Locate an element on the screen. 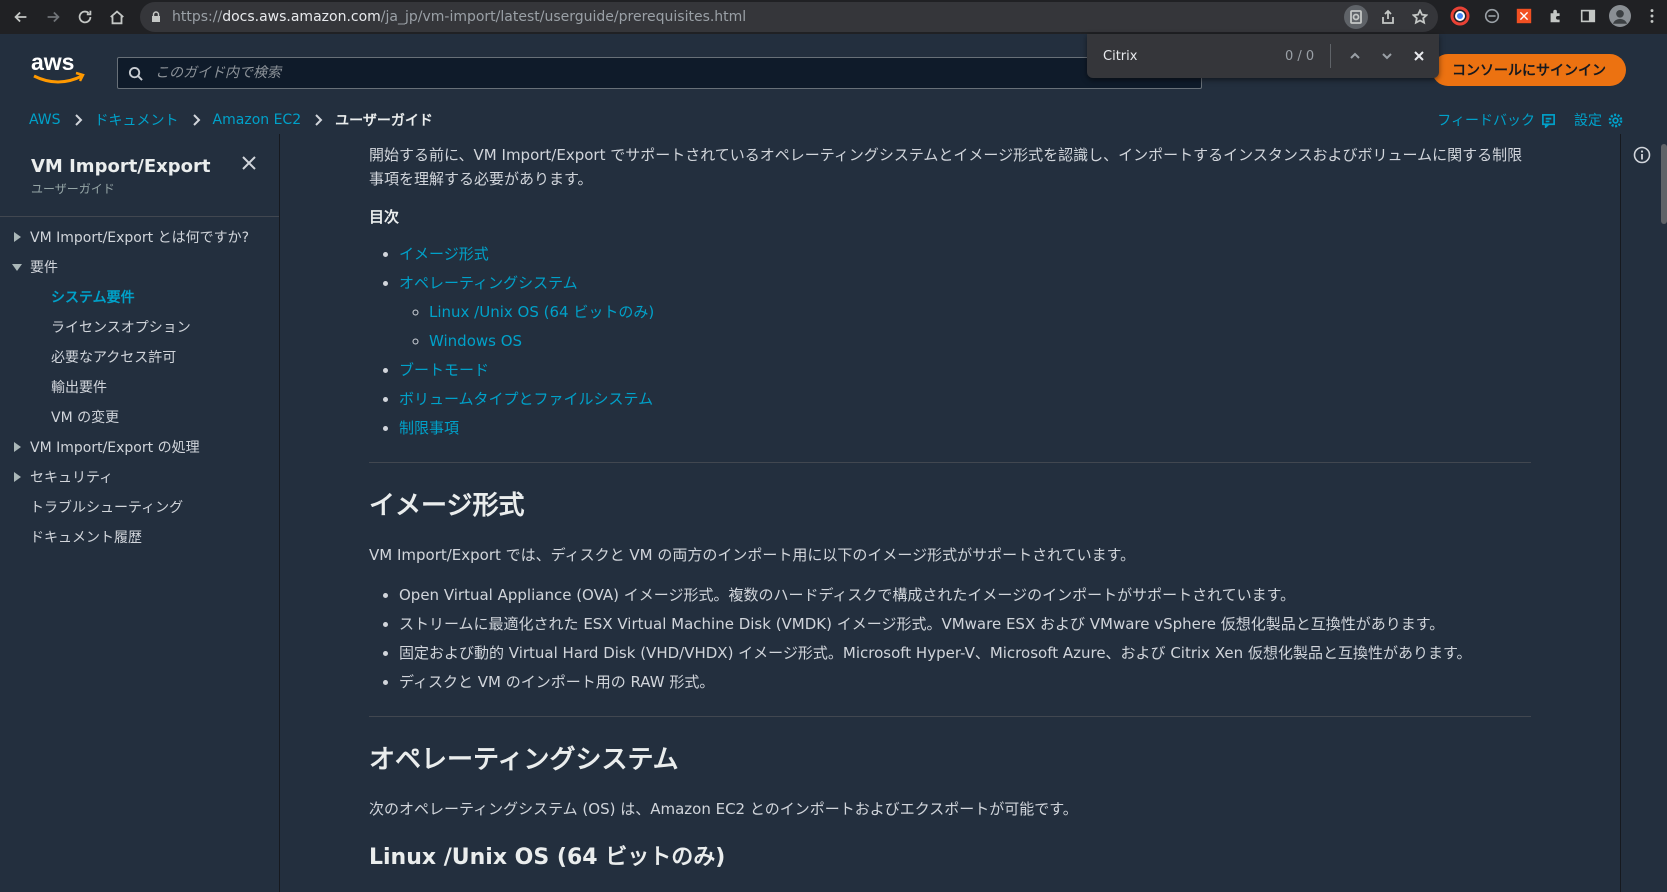  breadcrumb-documents: ドキュメント is located at coordinates (137, 120).